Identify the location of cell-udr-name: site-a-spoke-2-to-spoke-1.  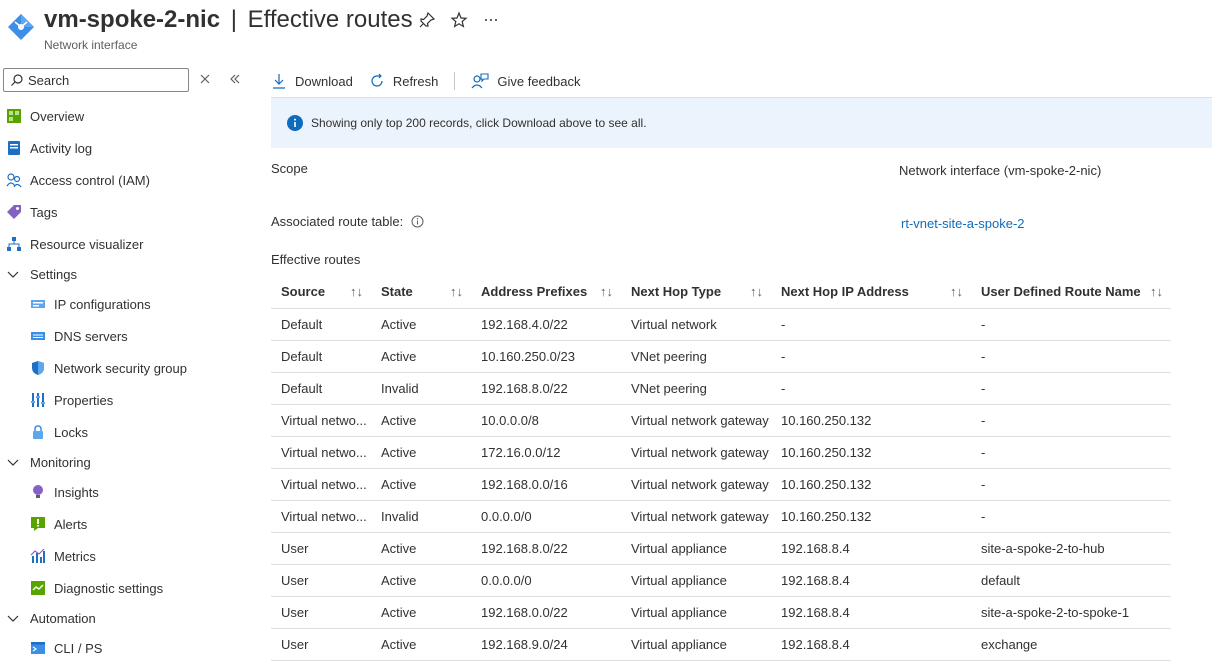
(1071, 612).